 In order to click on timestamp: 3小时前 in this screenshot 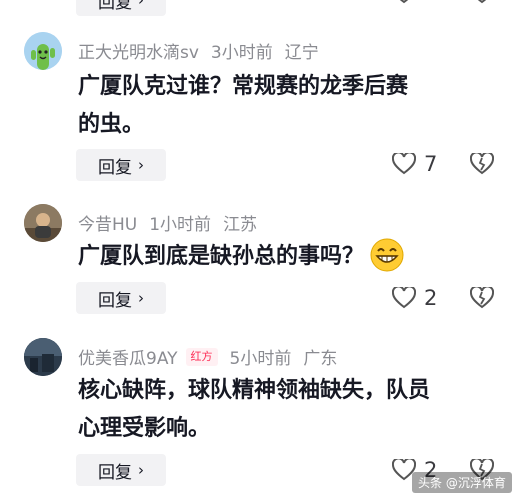, I will do `click(241, 53)`.